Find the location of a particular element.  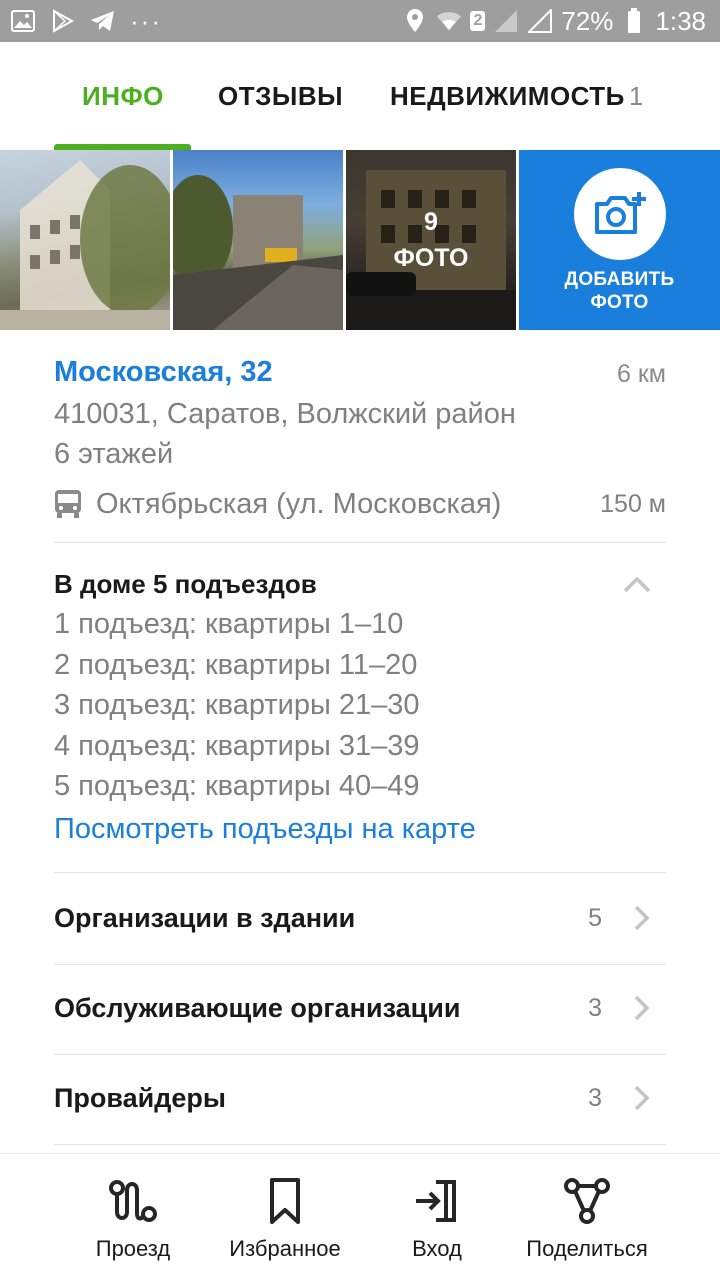

tab-info: ИНФО is located at coordinates (123, 96).